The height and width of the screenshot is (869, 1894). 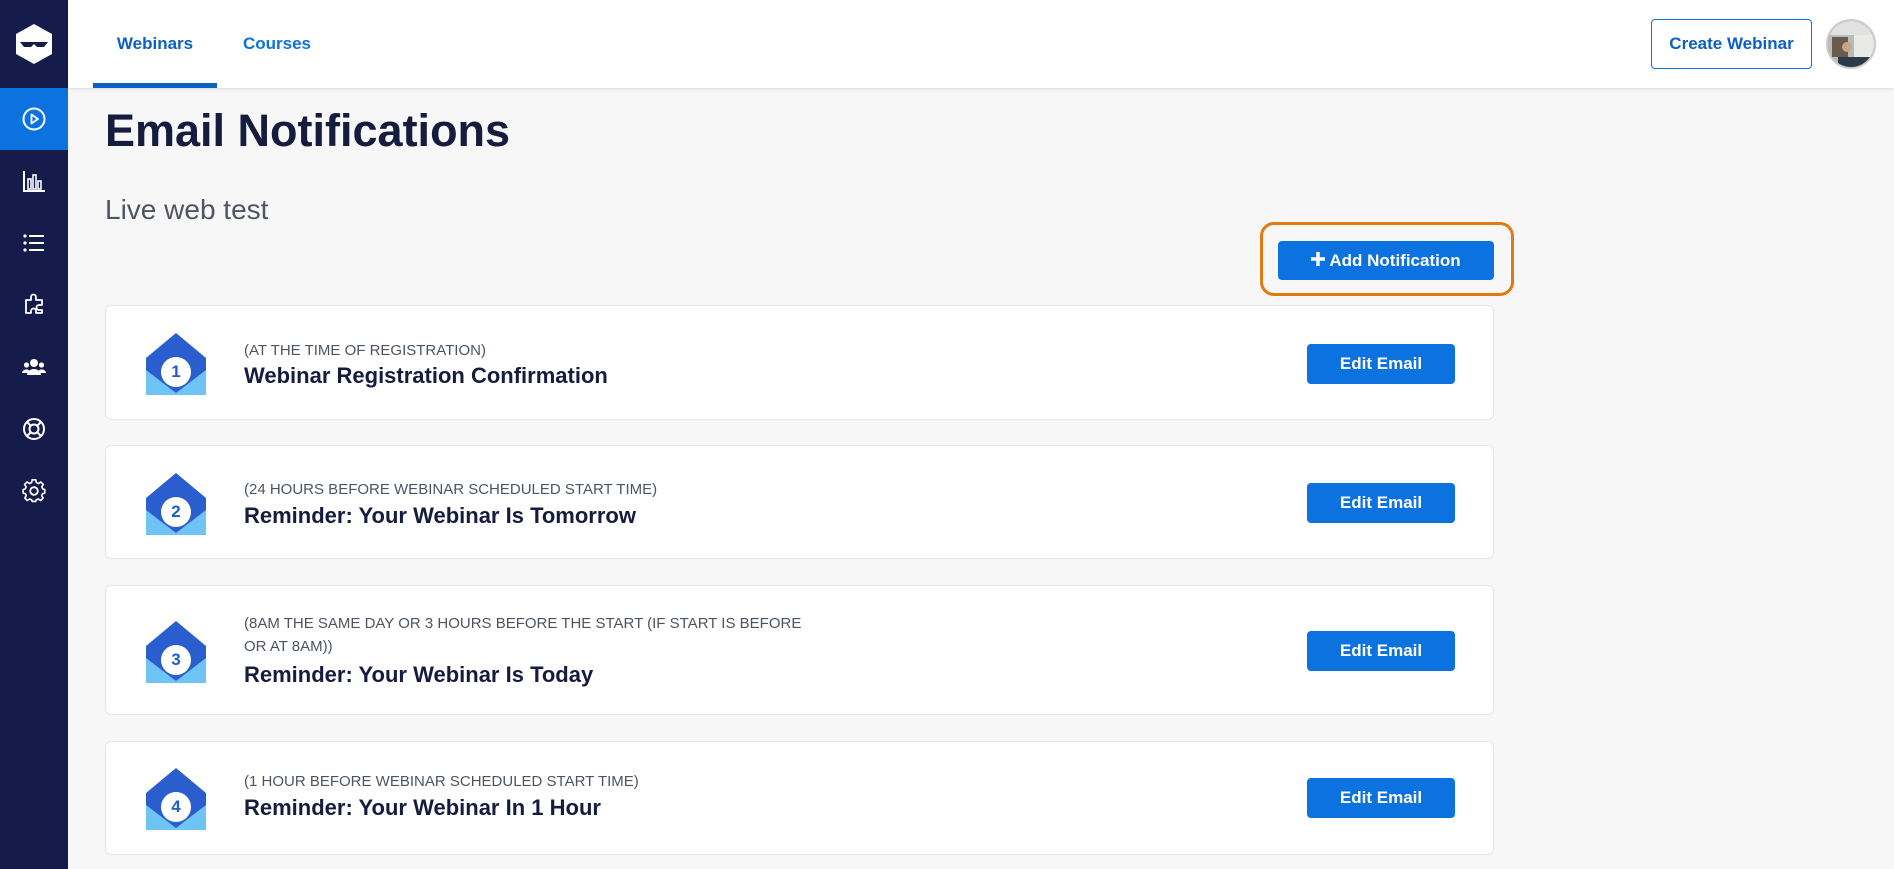 I want to click on notification-title: Reminder: Your Webinar Is Today, so click(x=419, y=674).